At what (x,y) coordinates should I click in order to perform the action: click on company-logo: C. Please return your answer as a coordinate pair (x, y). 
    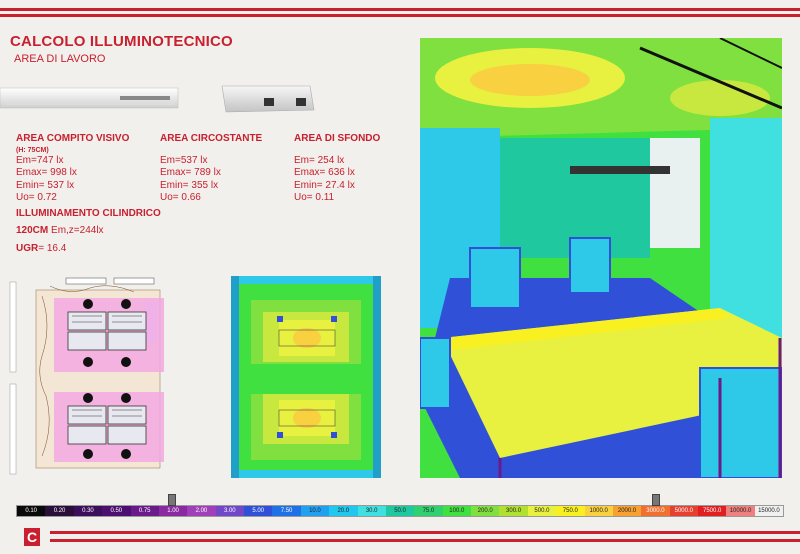
    Looking at the image, I should click on (32, 537).